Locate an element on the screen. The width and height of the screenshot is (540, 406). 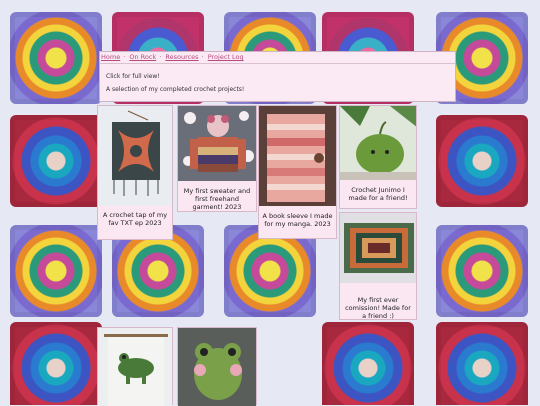
junimo-photo is located at coordinates (378, 143).